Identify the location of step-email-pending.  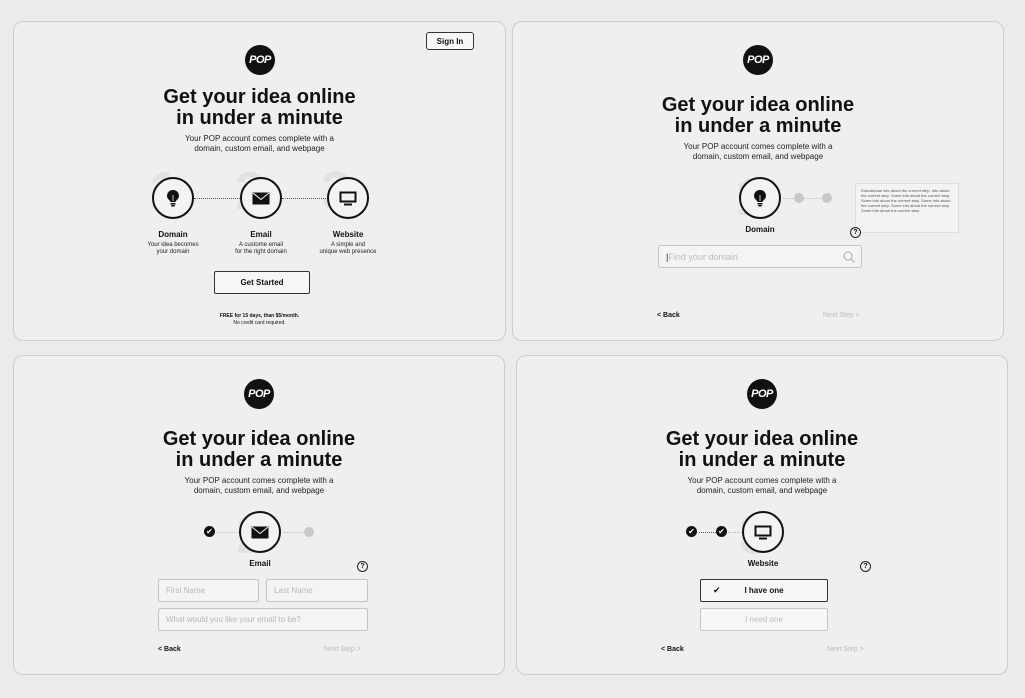
(799, 198).